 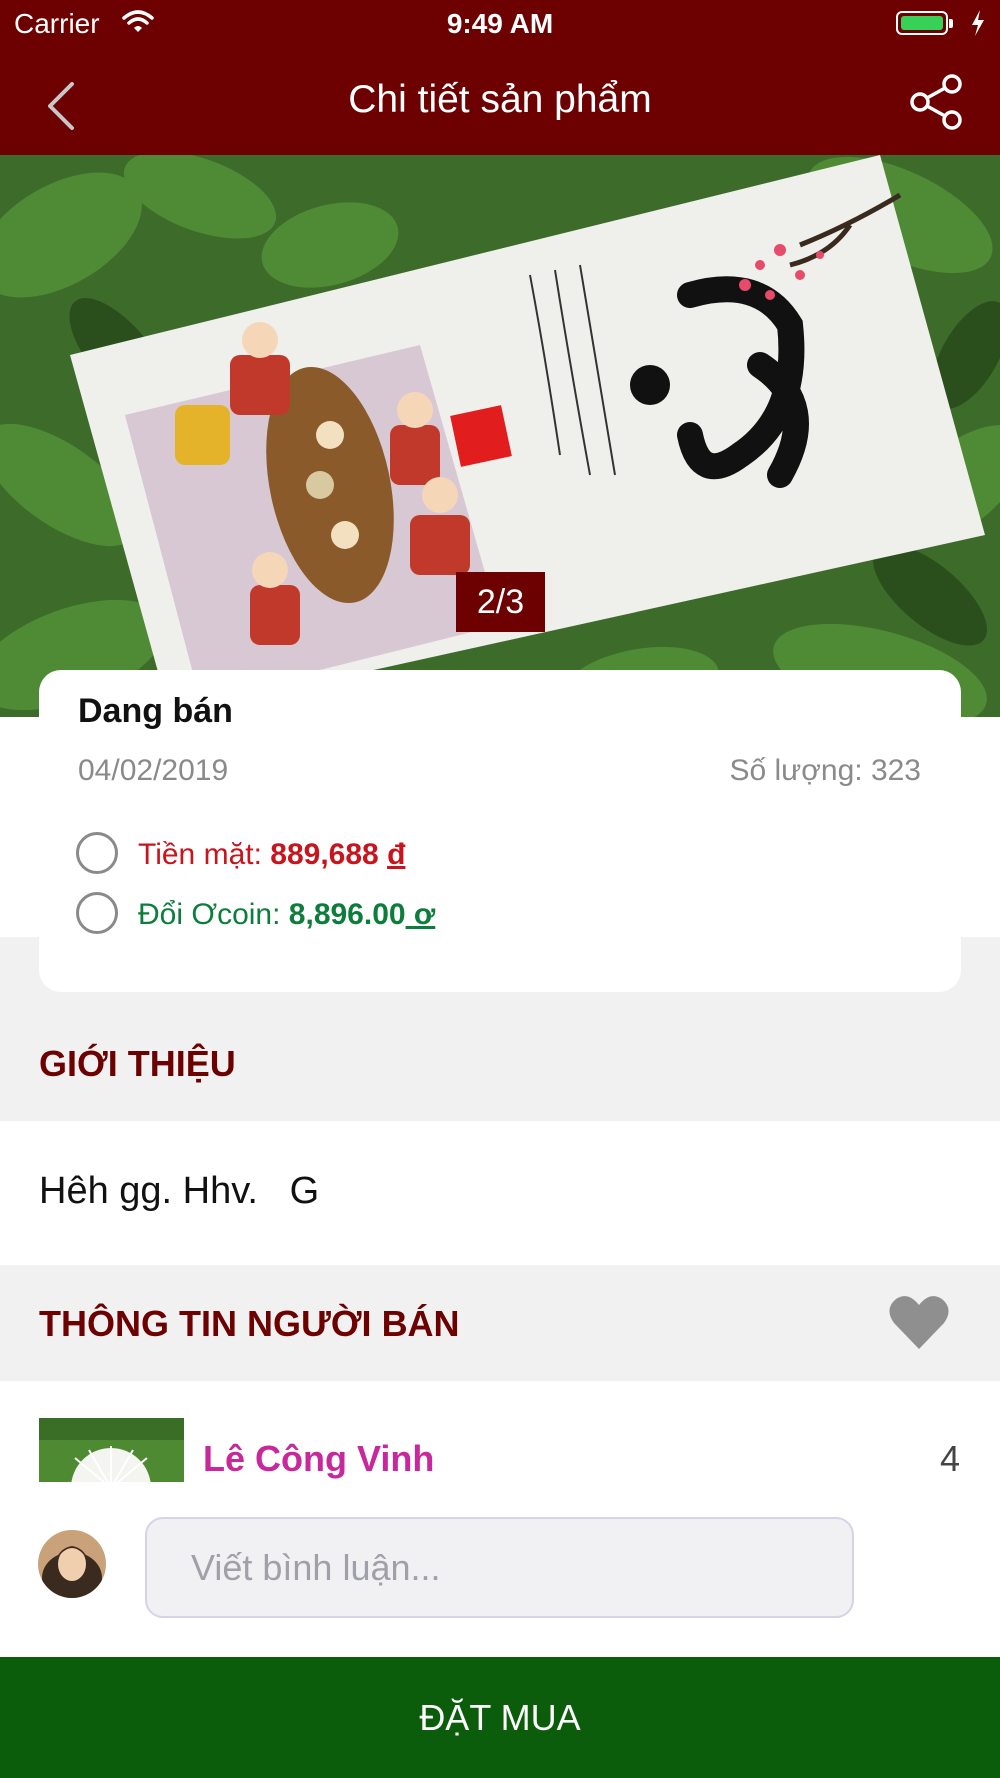 What do you see at coordinates (318, 1459) in the screenshot?
I see `seller-name: Lê Công Vinh` at bounding box center [318, 1459].